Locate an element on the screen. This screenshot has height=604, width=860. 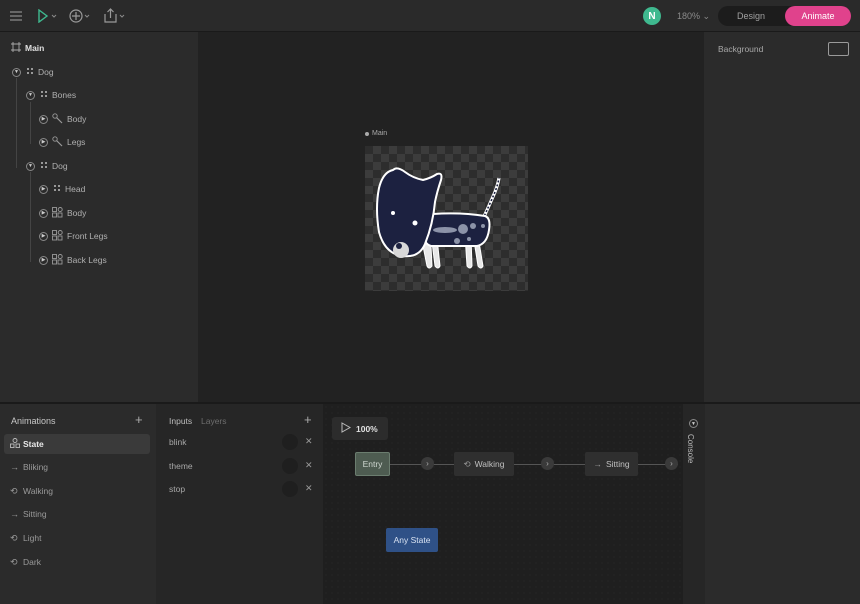
tab-inputs: Inputs is located at coordinates (180, 421).